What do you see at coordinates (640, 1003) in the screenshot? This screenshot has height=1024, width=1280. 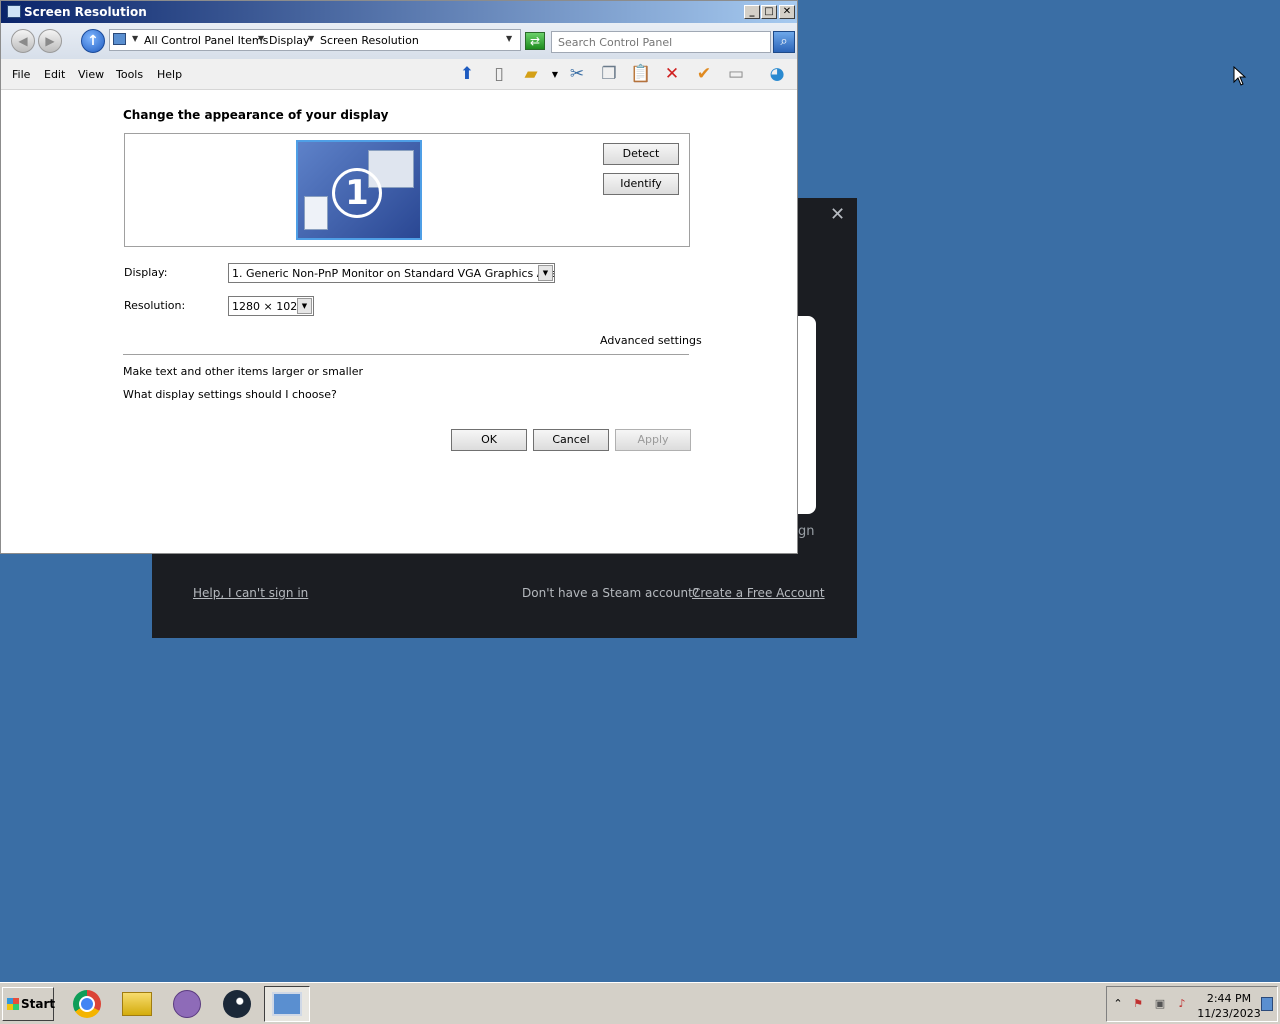 I see `taskbar: Start ⌃ ⚑ ▣ ♪ 2:44 PM 11/23/2023` at bounding box center [640, 1003].